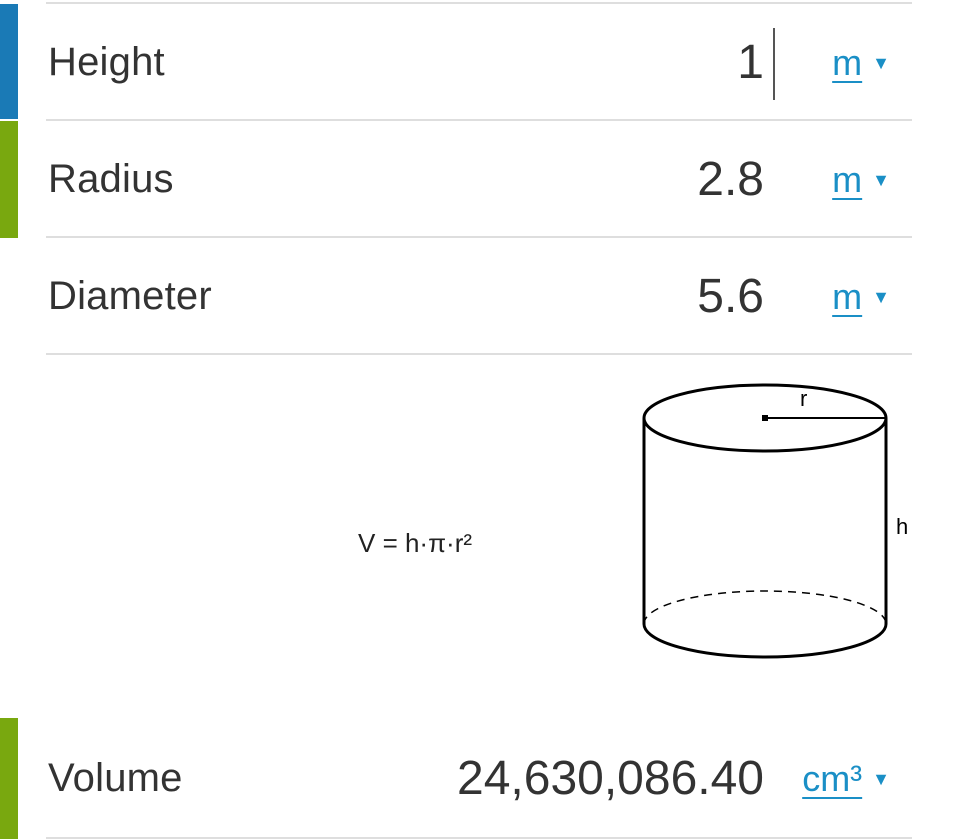 Image resolution: width=956 pixels, height=839 pixels. Describe the element at coordinates (847, 62) in the screenshot. I see `height-unit-label: m` at that location.